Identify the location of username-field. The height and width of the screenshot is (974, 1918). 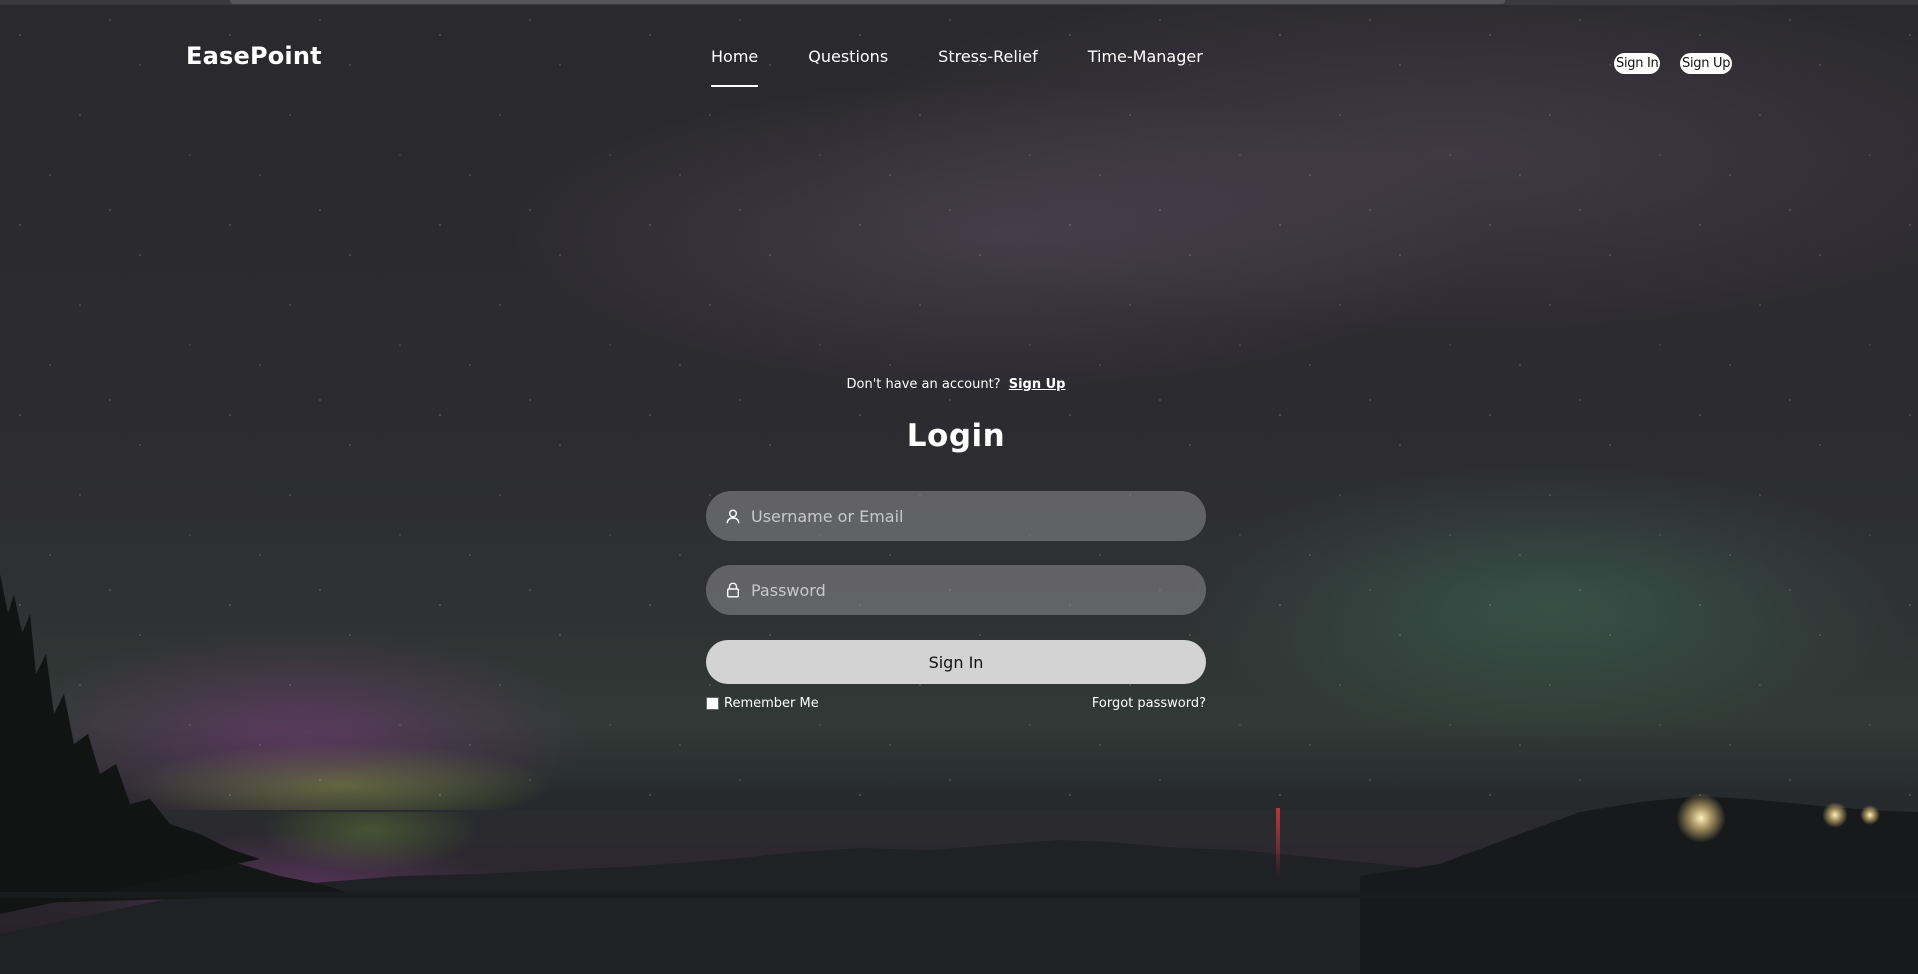
(956, 516).